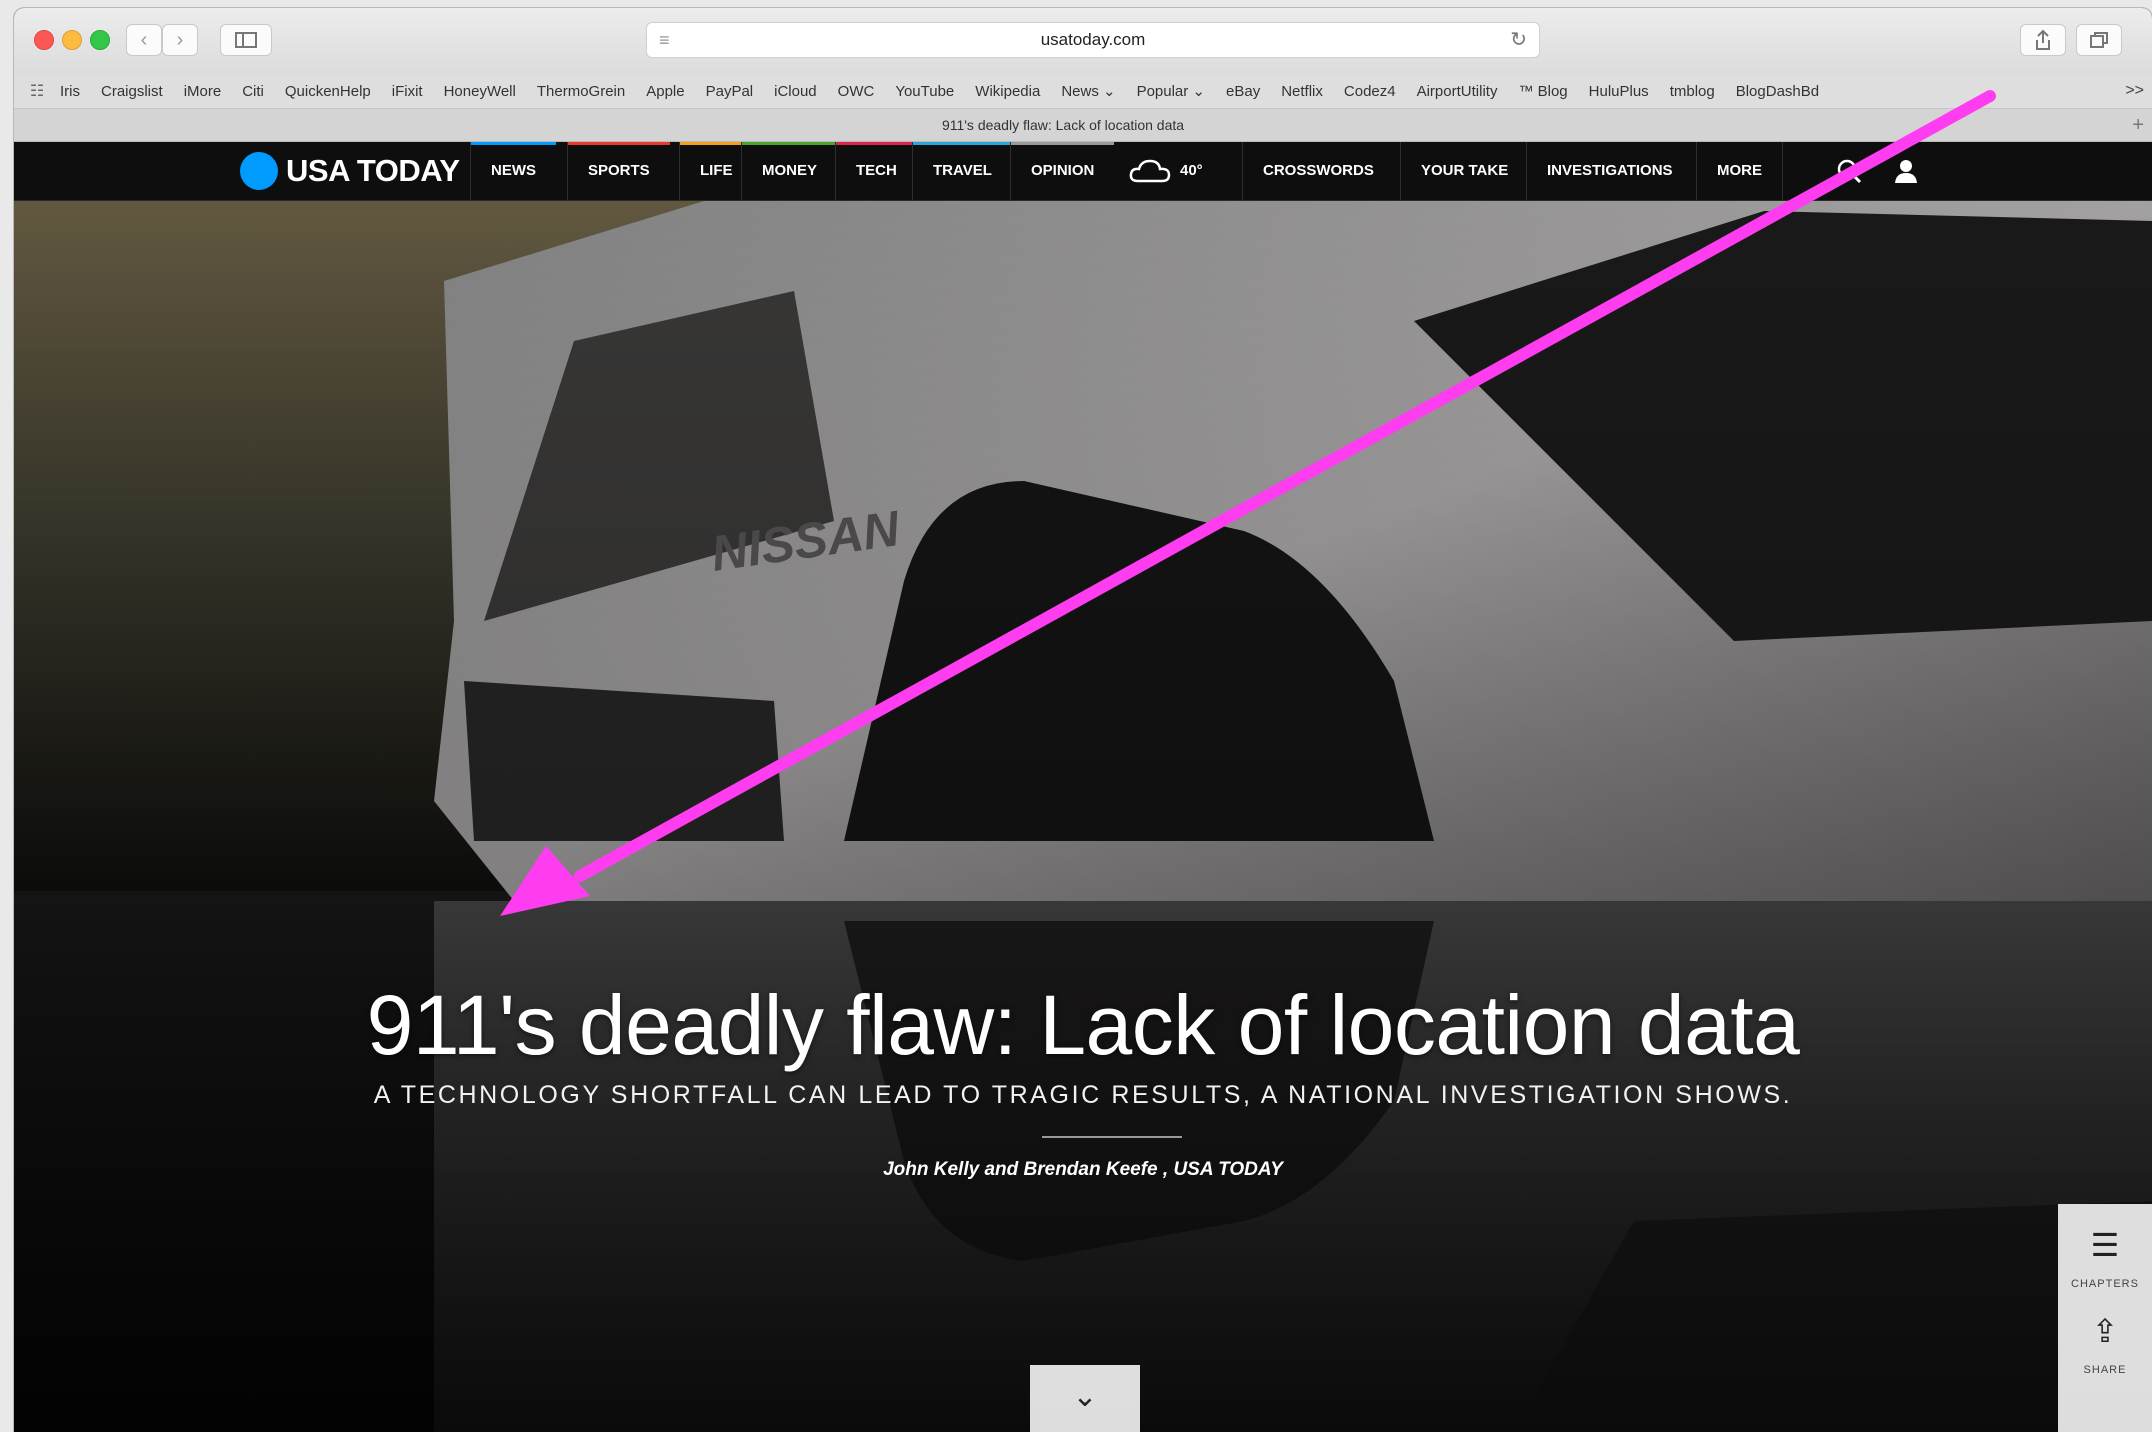 The height and width of the screenshot is (1432, 2152). Describe the element at coordinates (1518, 40) in the screenshot. I see `reload-icon: ↻` at that location.